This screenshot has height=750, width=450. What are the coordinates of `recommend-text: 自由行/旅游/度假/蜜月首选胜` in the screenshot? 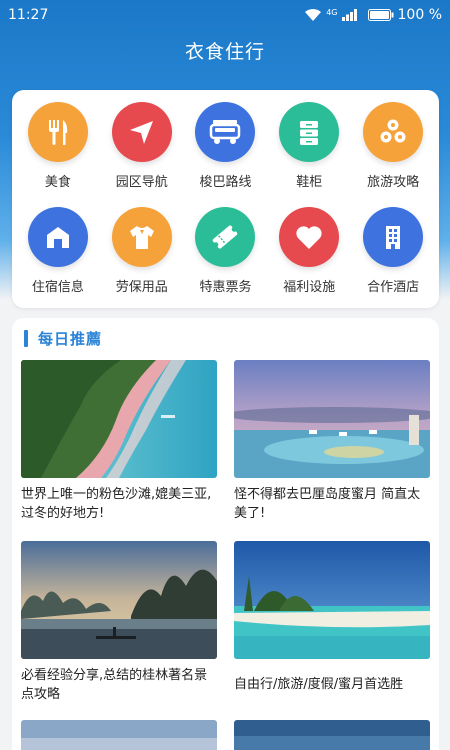 It's located at (319, 684).